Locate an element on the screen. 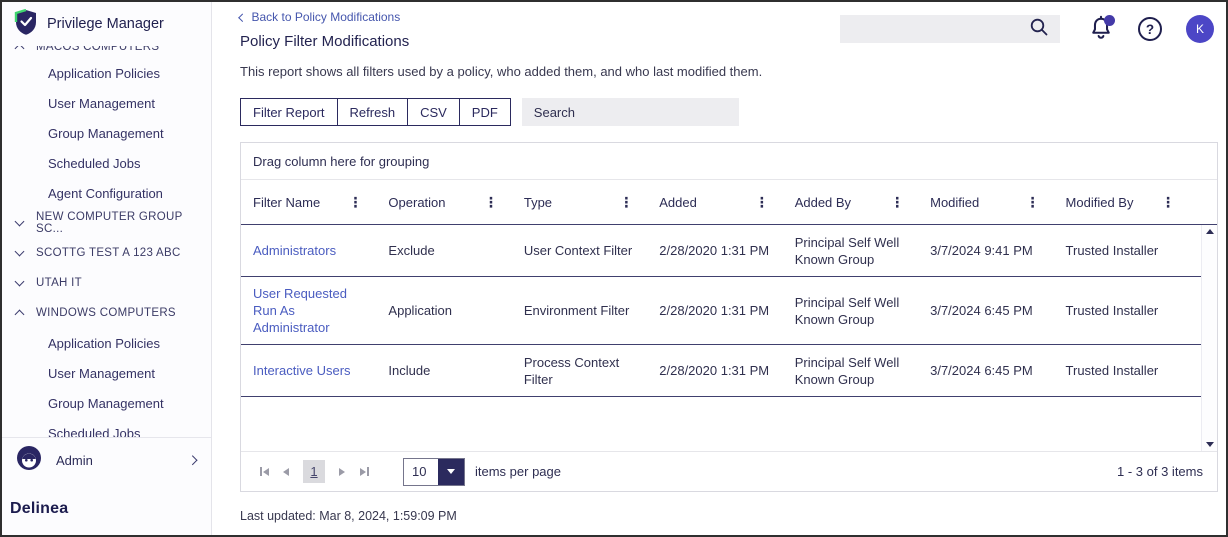 This screenshot has height=537, width=1228. column-header-modified-by: Modified By ⋮ is located at coordinates (1133, 202).